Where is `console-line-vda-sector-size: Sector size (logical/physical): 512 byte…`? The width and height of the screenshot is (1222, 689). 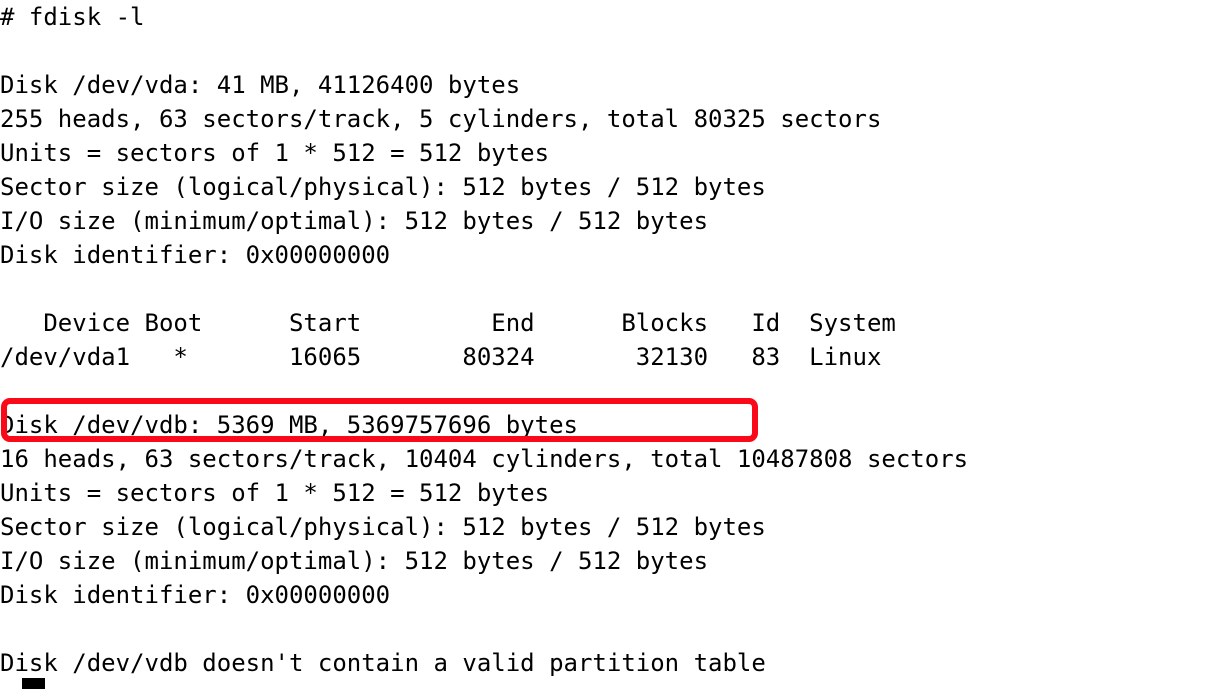 console-line-vda-sector-size: Sector size (logical/physical): 512 byte… is located at coordinates (383, 187).